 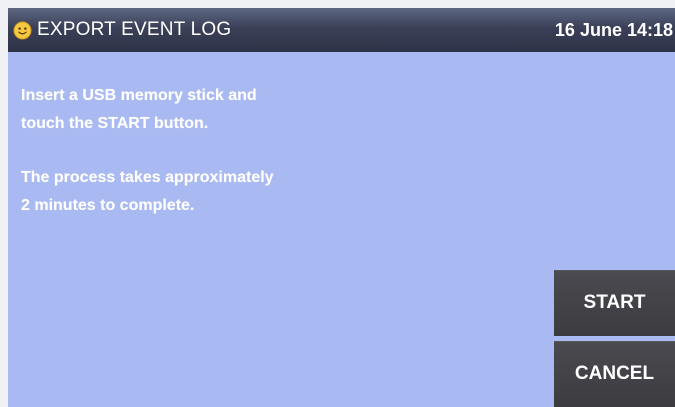 What do you see at coordinates (115, 123) in the screenshot?
I see `instruction-line: touch the START button.` at bounding box center [115, 123].